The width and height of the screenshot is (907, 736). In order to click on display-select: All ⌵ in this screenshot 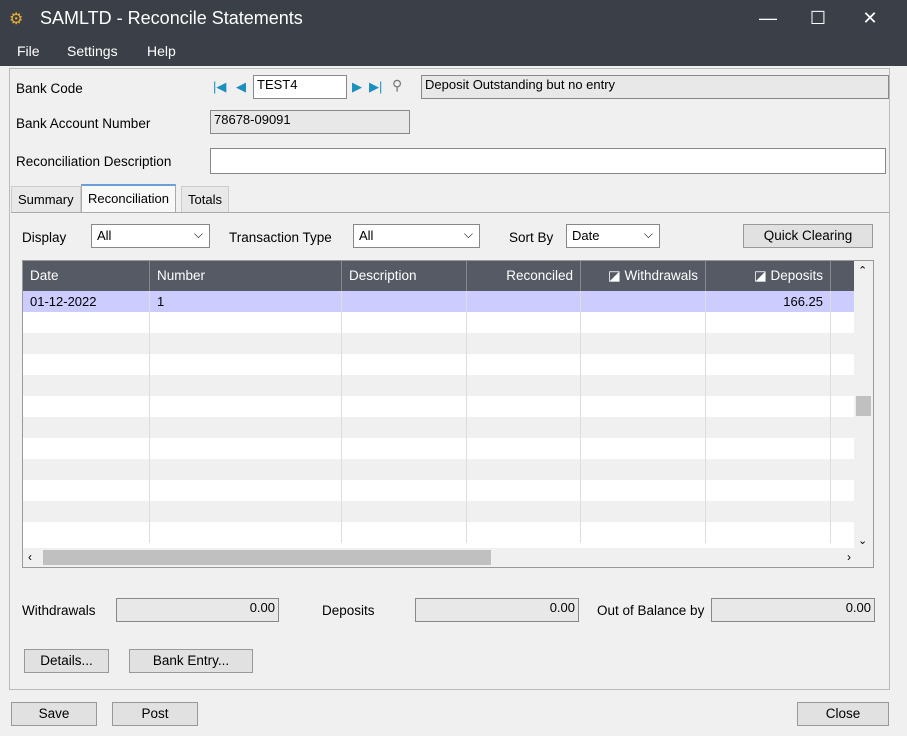, I will do `click(150, 236)`.